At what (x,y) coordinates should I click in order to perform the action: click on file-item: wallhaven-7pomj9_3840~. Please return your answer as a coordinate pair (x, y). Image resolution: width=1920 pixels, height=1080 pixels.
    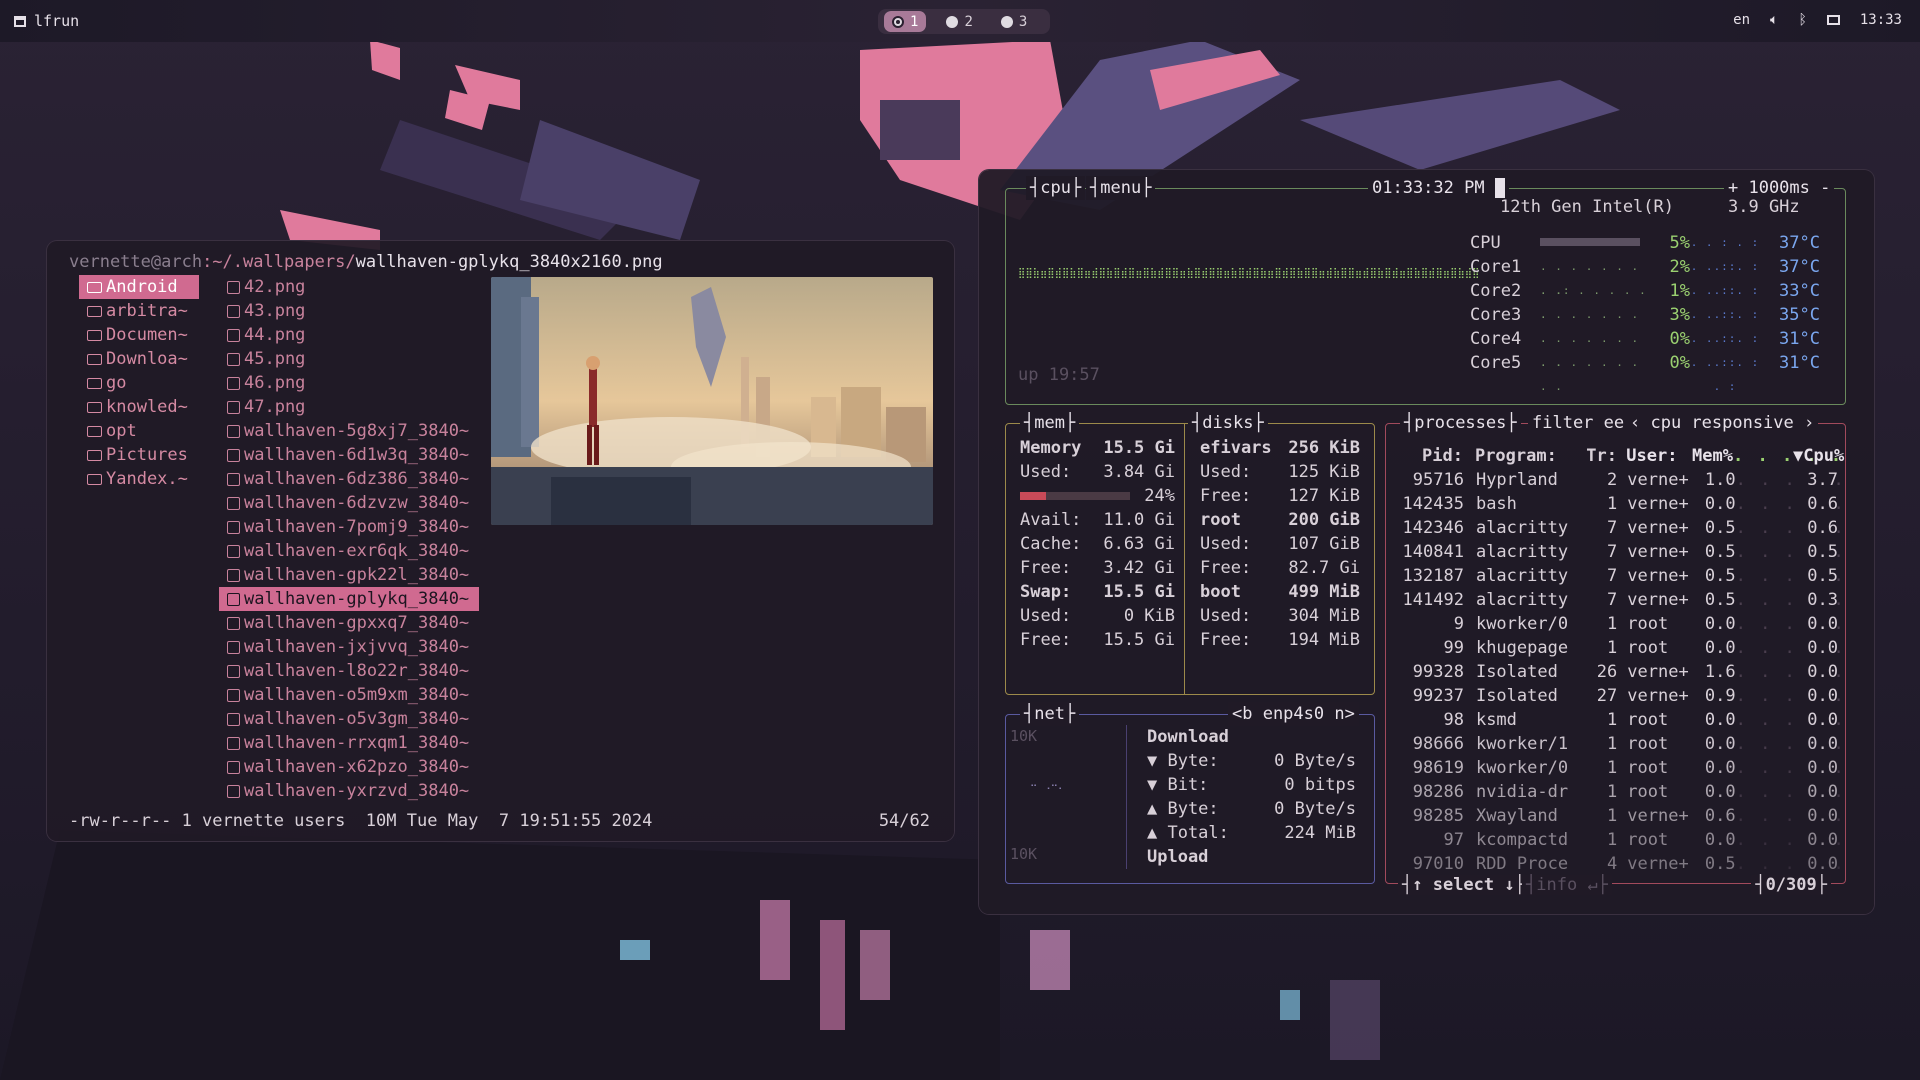
    Looking at the image, I should click on (349, 527).